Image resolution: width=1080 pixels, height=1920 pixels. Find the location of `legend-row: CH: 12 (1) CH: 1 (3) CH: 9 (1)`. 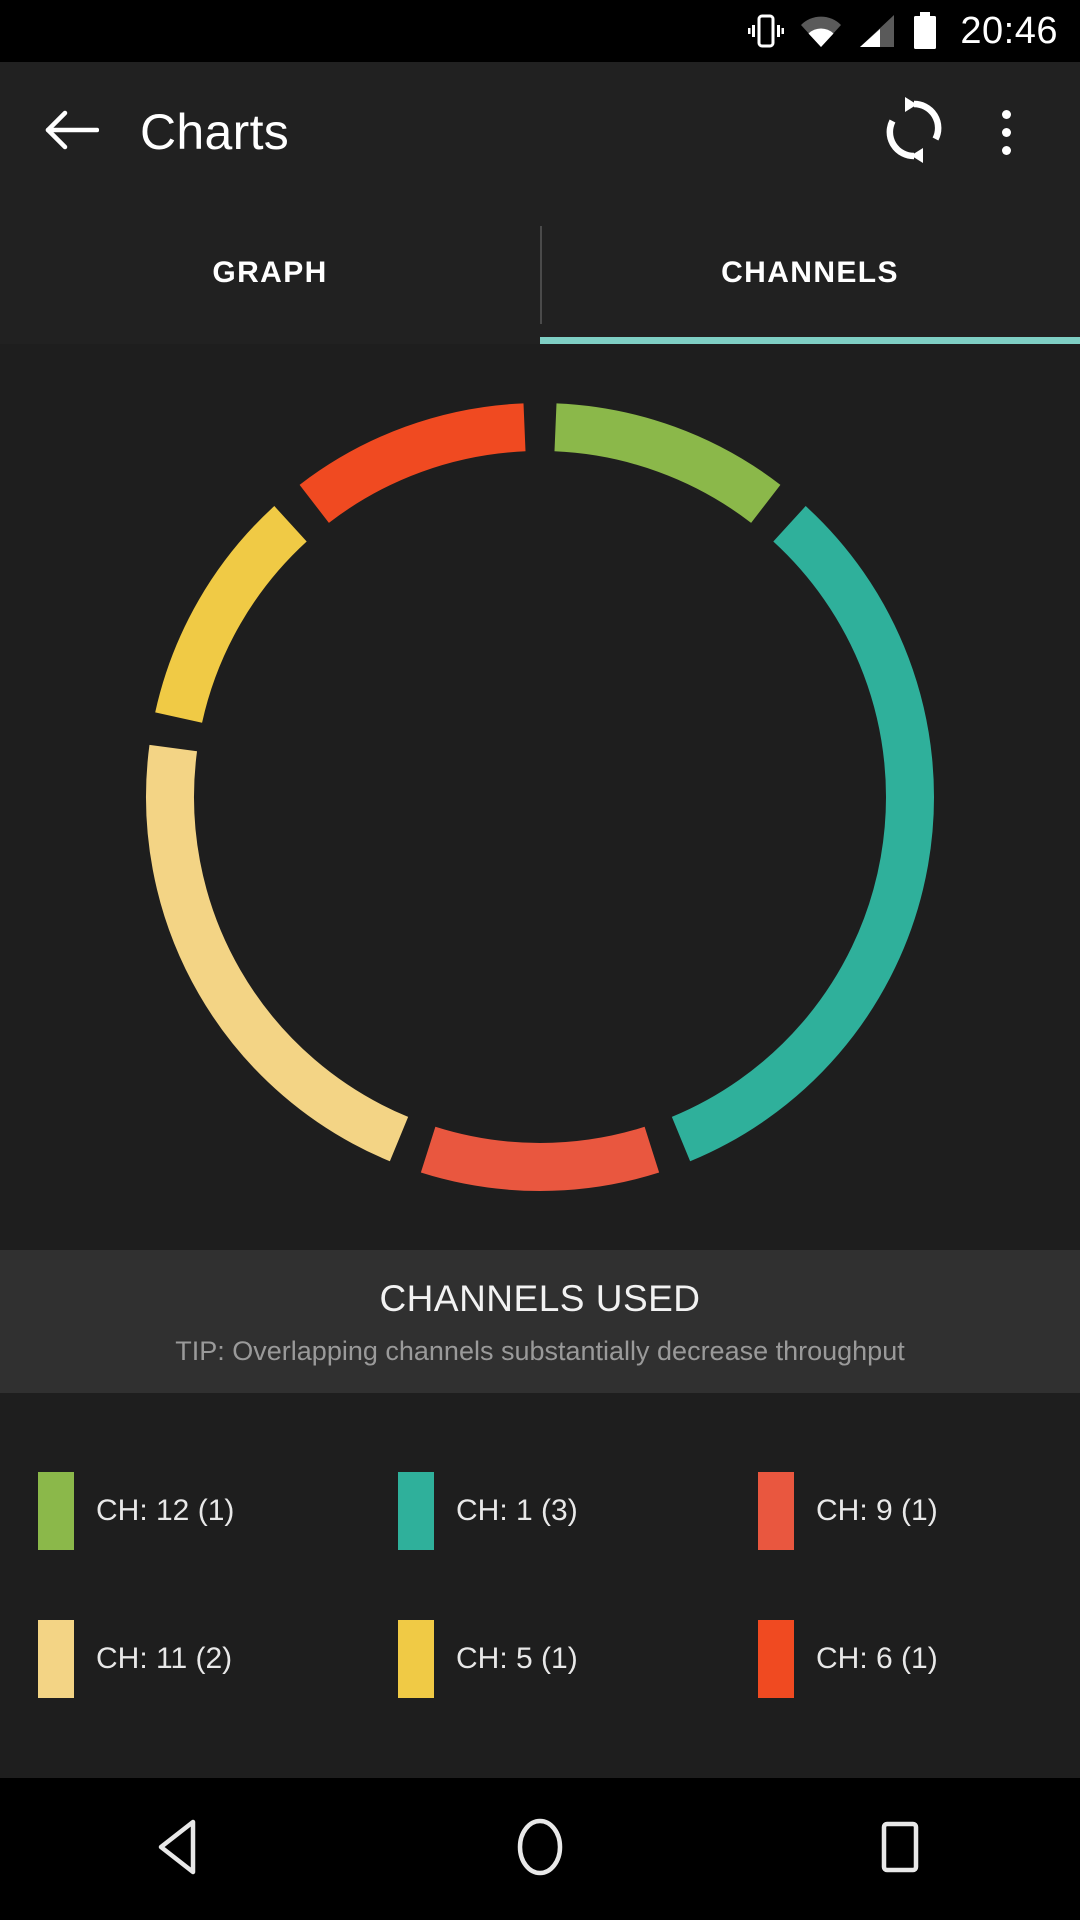

legend-row: CH: 12 (1) CH: 1 (3) CH: 9 (1) is located at coordinates (540, 1511).